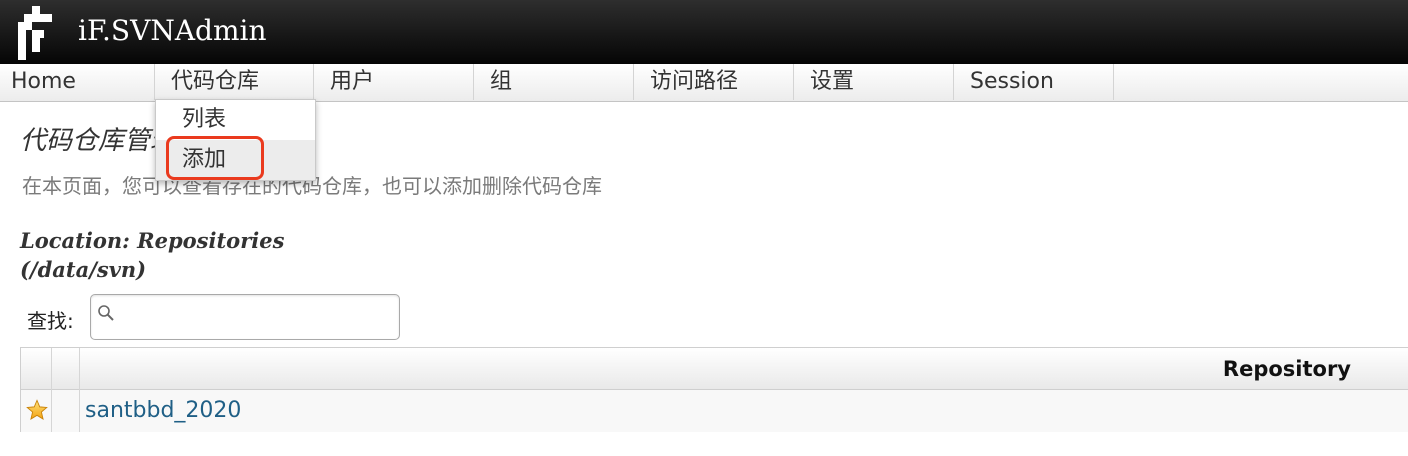 This screenshot has height=456, width=1408. What do you see at coordinates (714, 82) in the screenshot?
I see `nav-access-paths: 访问路径` at bounding box center [714, 82].